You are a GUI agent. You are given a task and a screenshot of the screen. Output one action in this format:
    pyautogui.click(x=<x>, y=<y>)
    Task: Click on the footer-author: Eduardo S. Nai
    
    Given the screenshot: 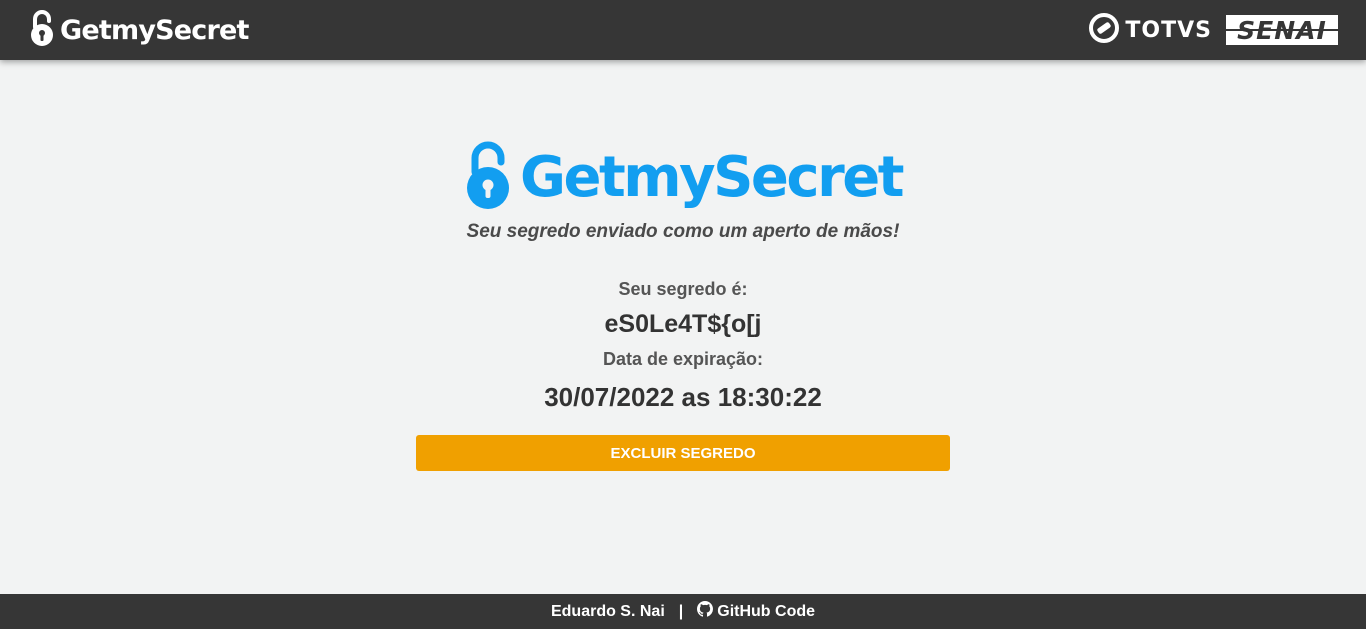 What is the action you would take?
    pyautogui.click(x=607, y=611)
    